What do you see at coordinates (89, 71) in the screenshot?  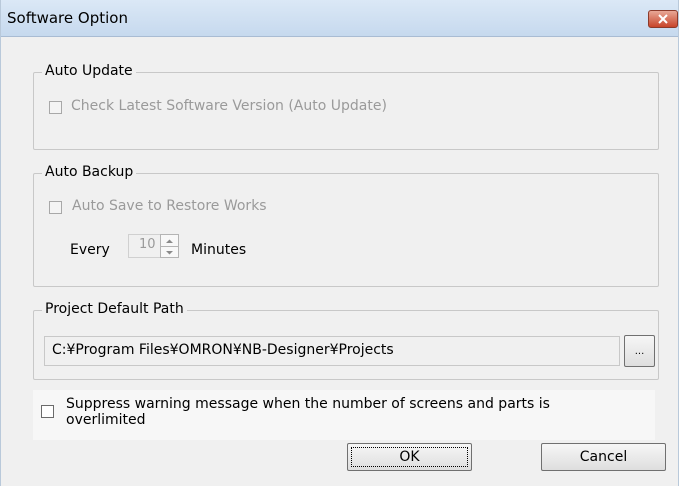 I see `auto-update-legend: Auto Update` at bounding box center [89, 71].